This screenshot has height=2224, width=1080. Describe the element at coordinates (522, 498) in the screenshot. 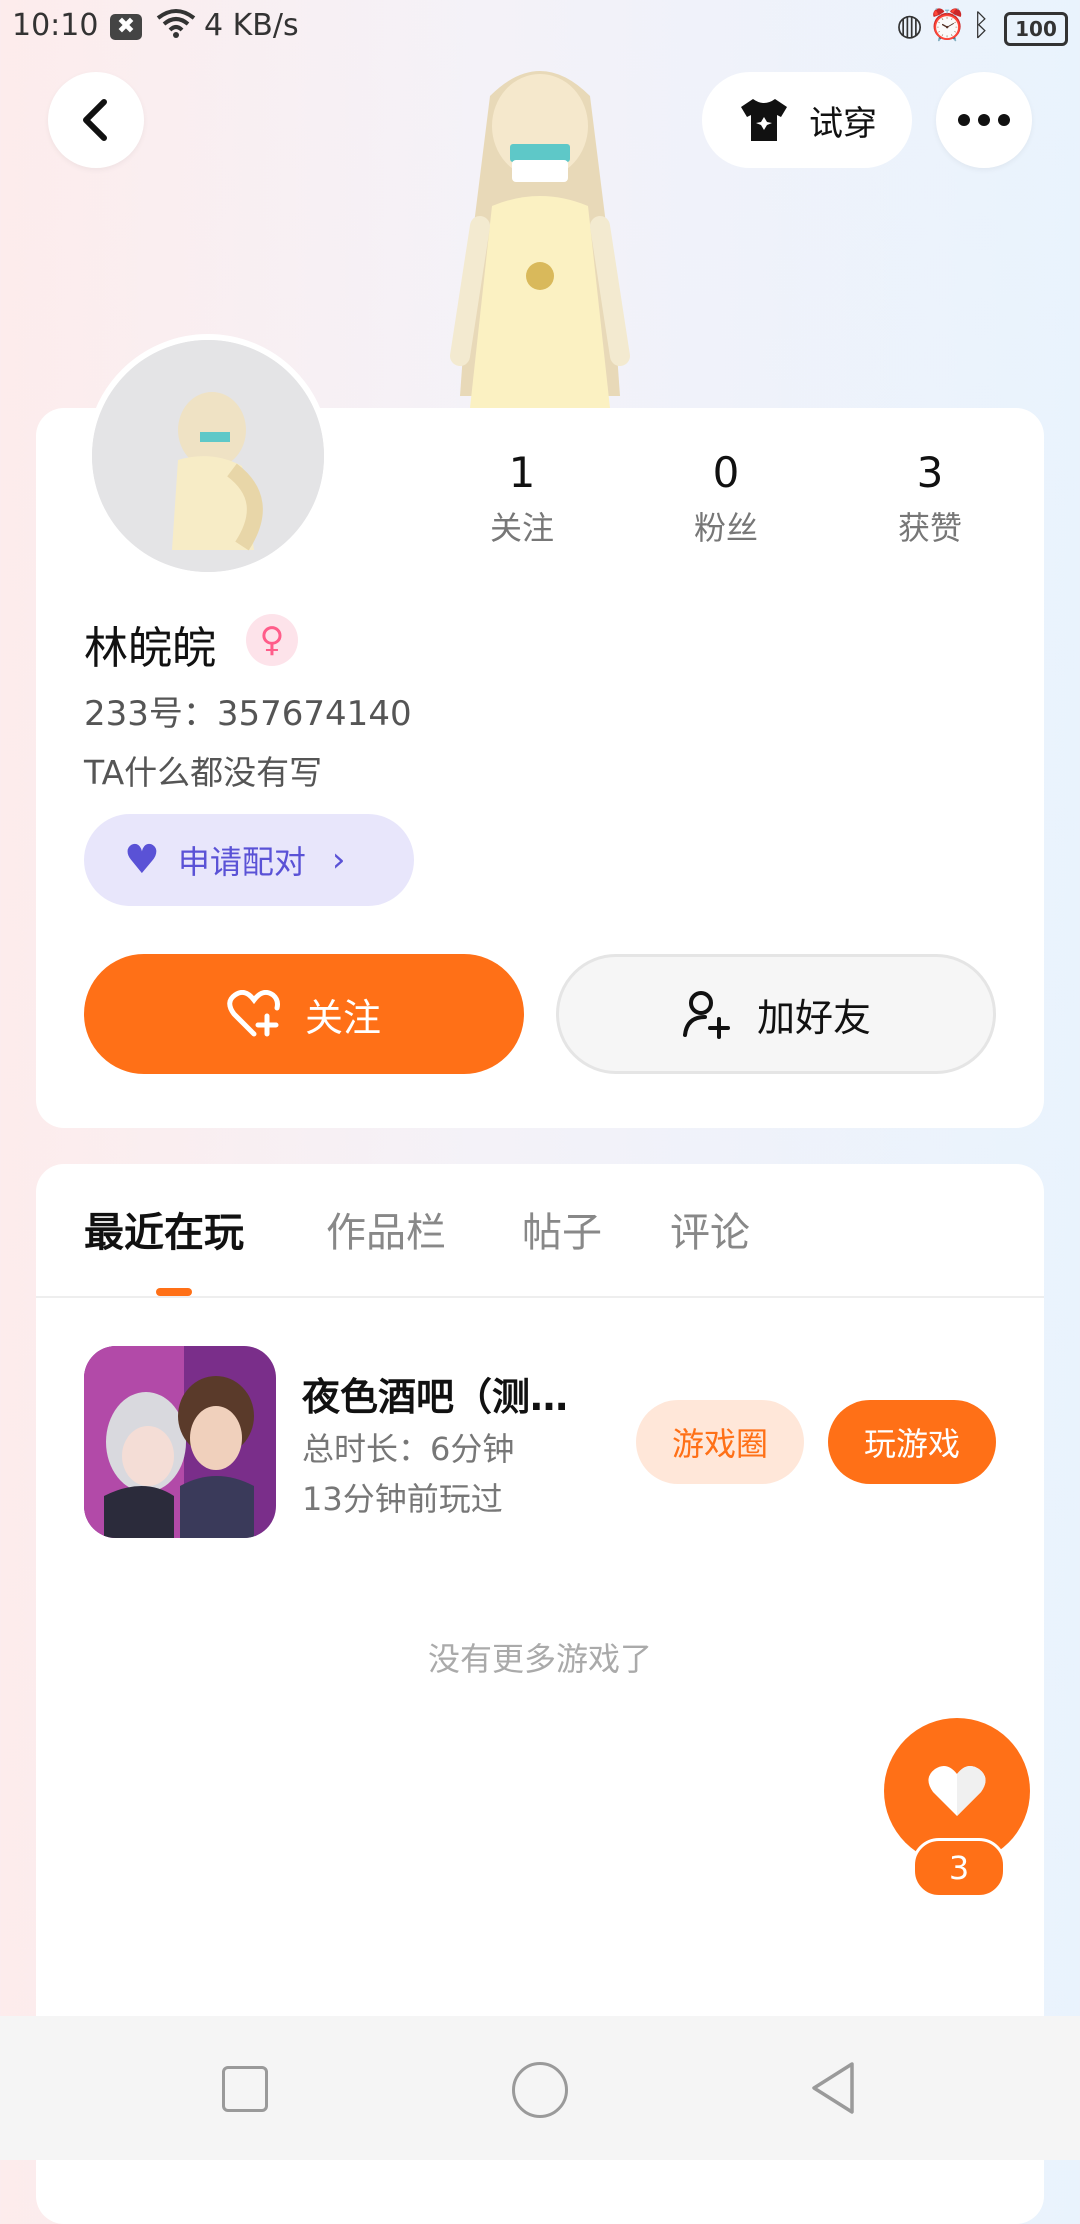

I see `stat-following: 1 关注` at that location.